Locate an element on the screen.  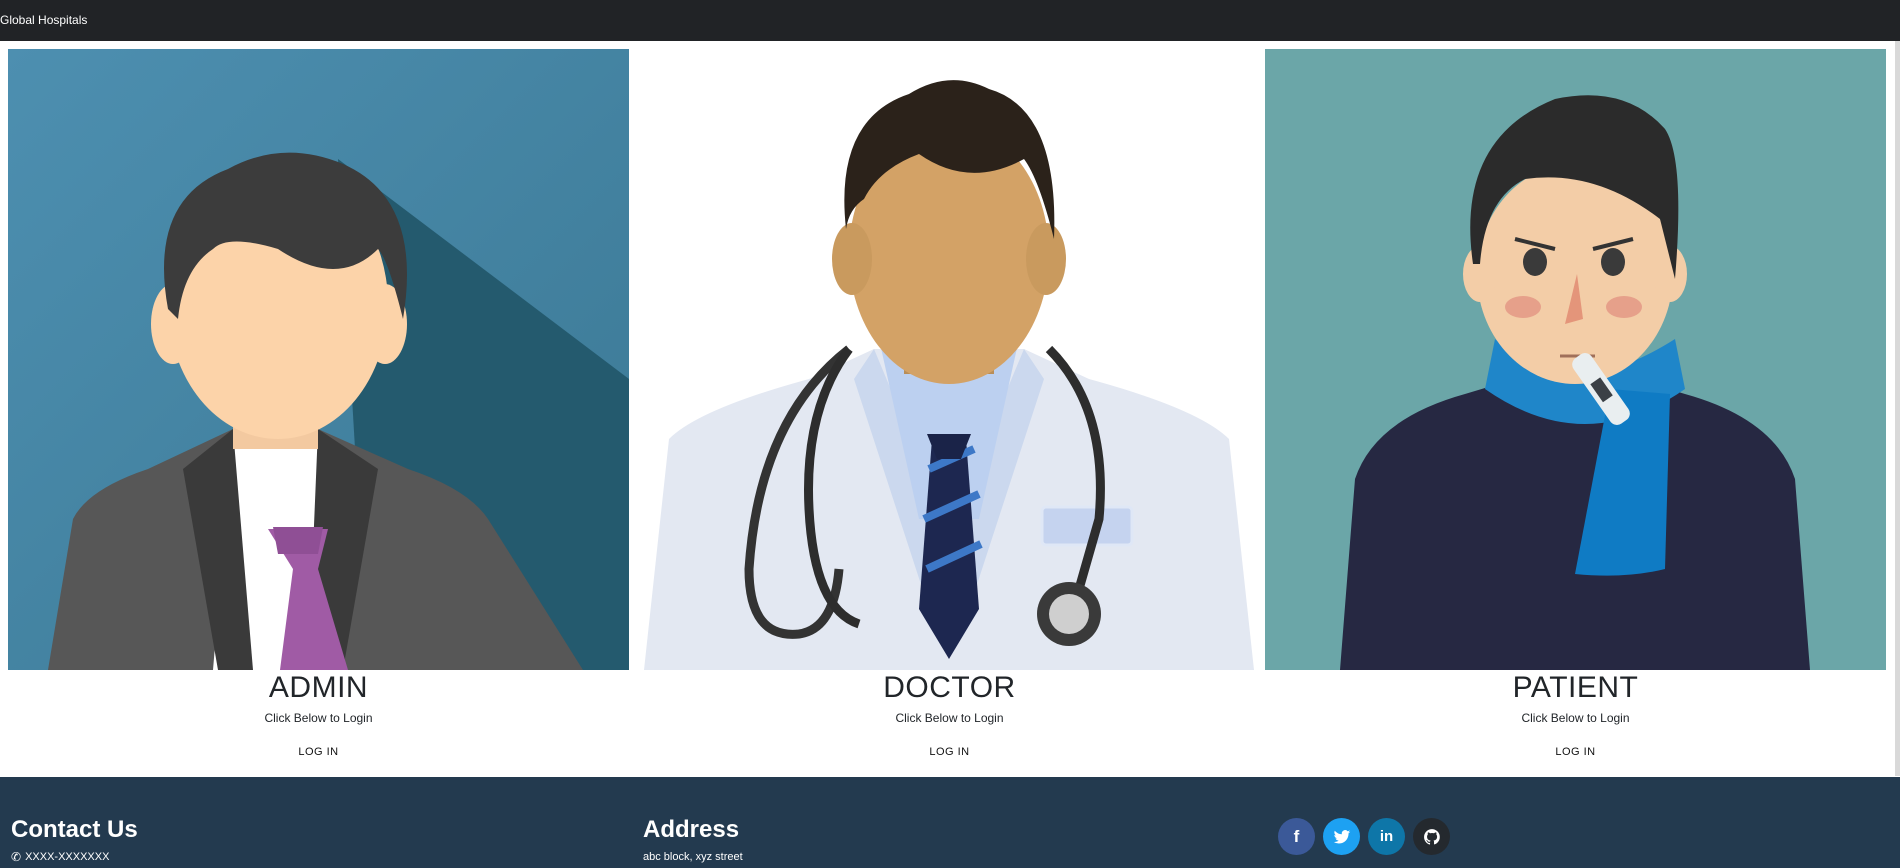
phone-number: XXXX-XXXXXXX is located at coordinates (67, 857).